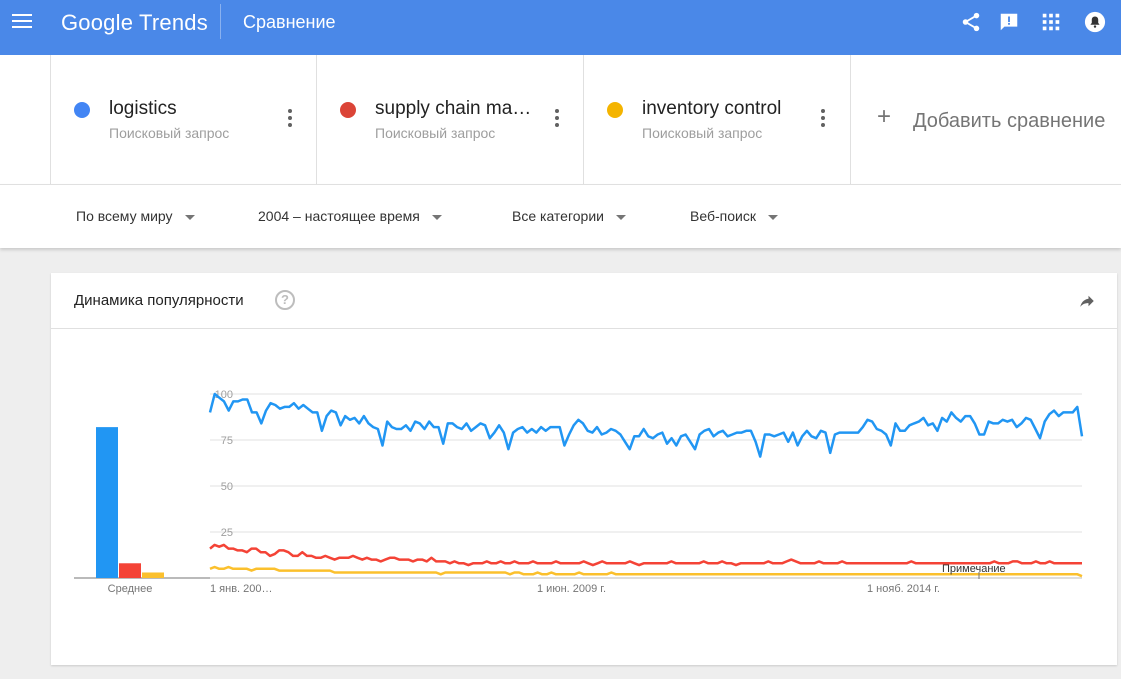 This screenshot has height=679, width=1121. What do you see at coordinates (159, 300) in the screenshot?
I see `card-title: Динамика популярности` at bounding box center [159, 300].